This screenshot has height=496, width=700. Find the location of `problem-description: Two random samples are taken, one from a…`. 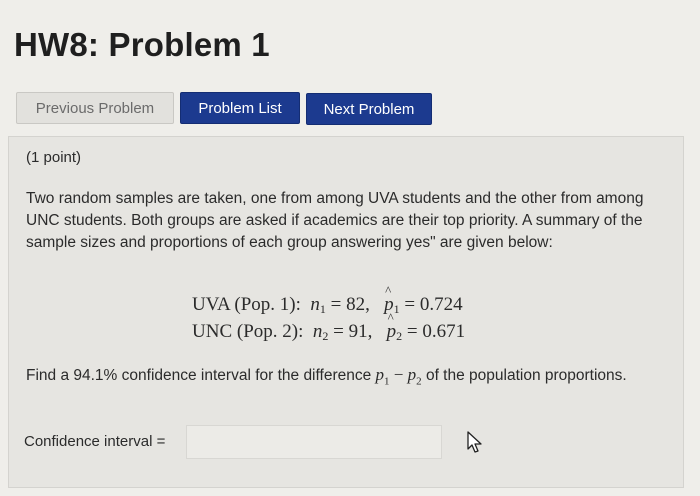

problem-description: Two random samples are taken, one from a… is located at coordinates (335, 220).